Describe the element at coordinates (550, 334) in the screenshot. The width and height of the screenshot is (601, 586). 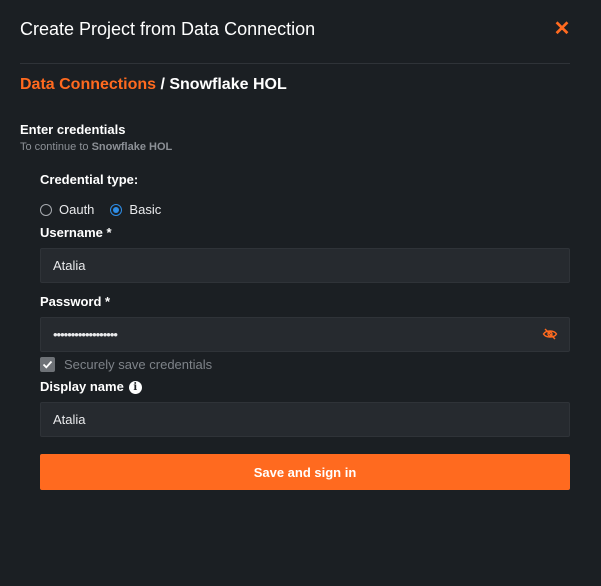
I see `eye-off-icon` at that location.